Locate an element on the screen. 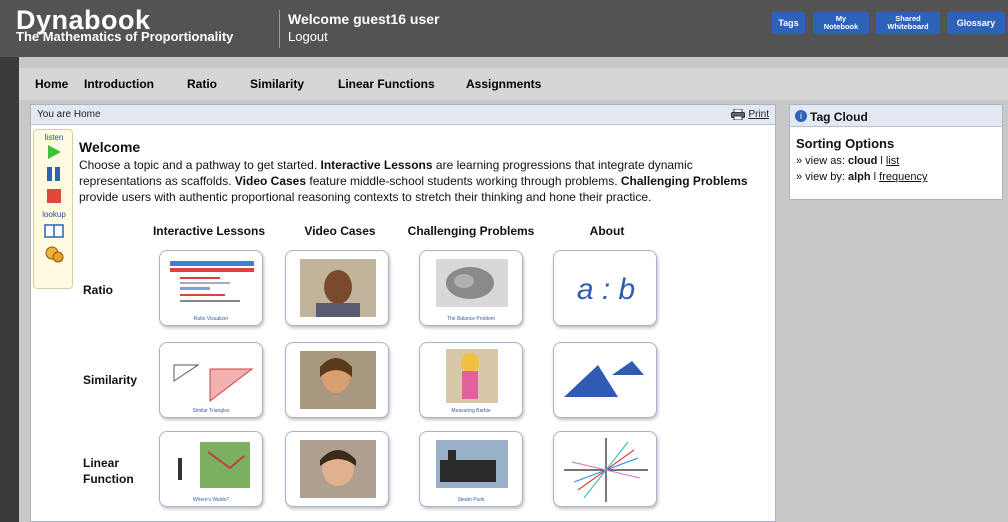 This screenshot has height=522, width=1008. glossary-button-label: Glossary is located at coordinates (976, 23).